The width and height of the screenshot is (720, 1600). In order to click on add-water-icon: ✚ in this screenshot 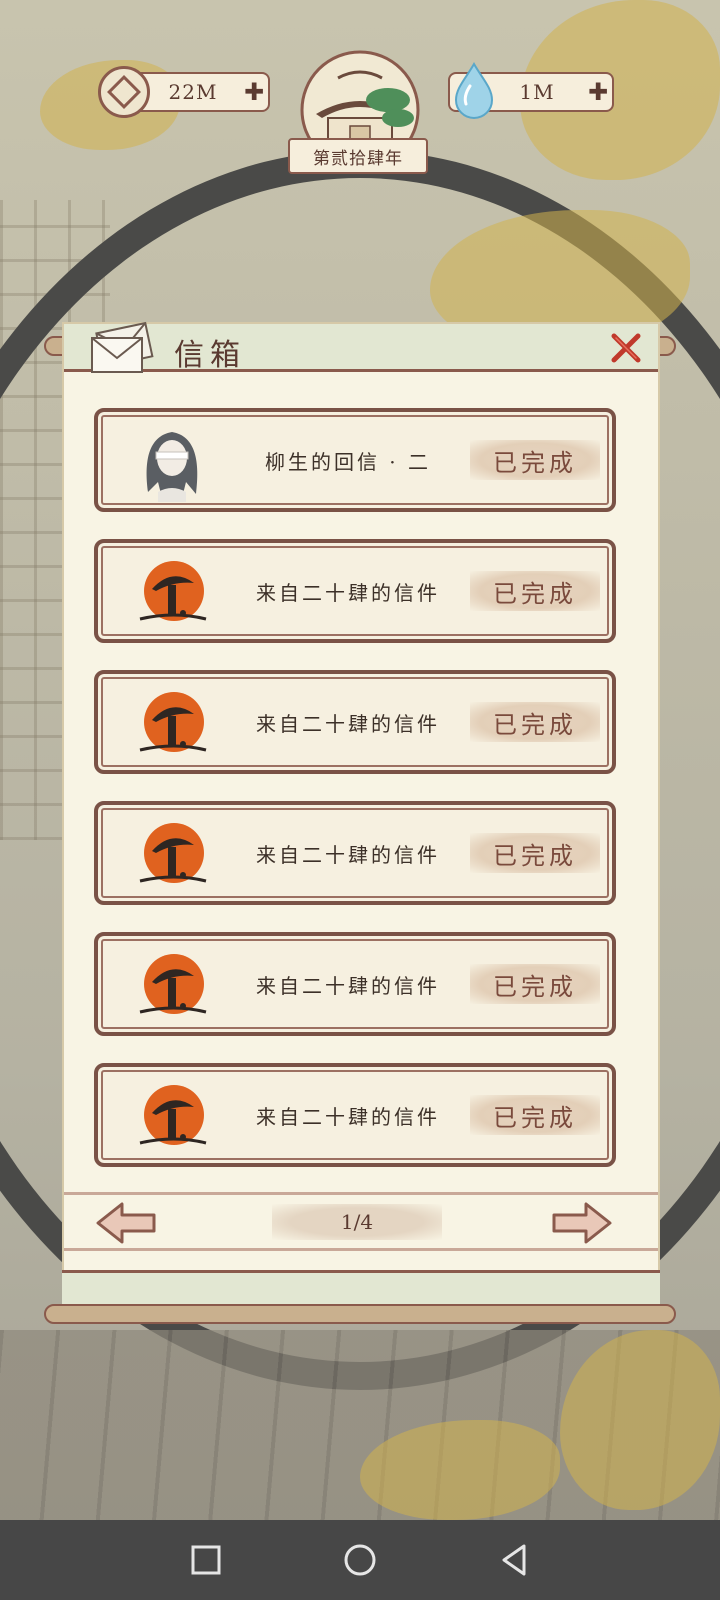, I will do `click(598, 92)`.